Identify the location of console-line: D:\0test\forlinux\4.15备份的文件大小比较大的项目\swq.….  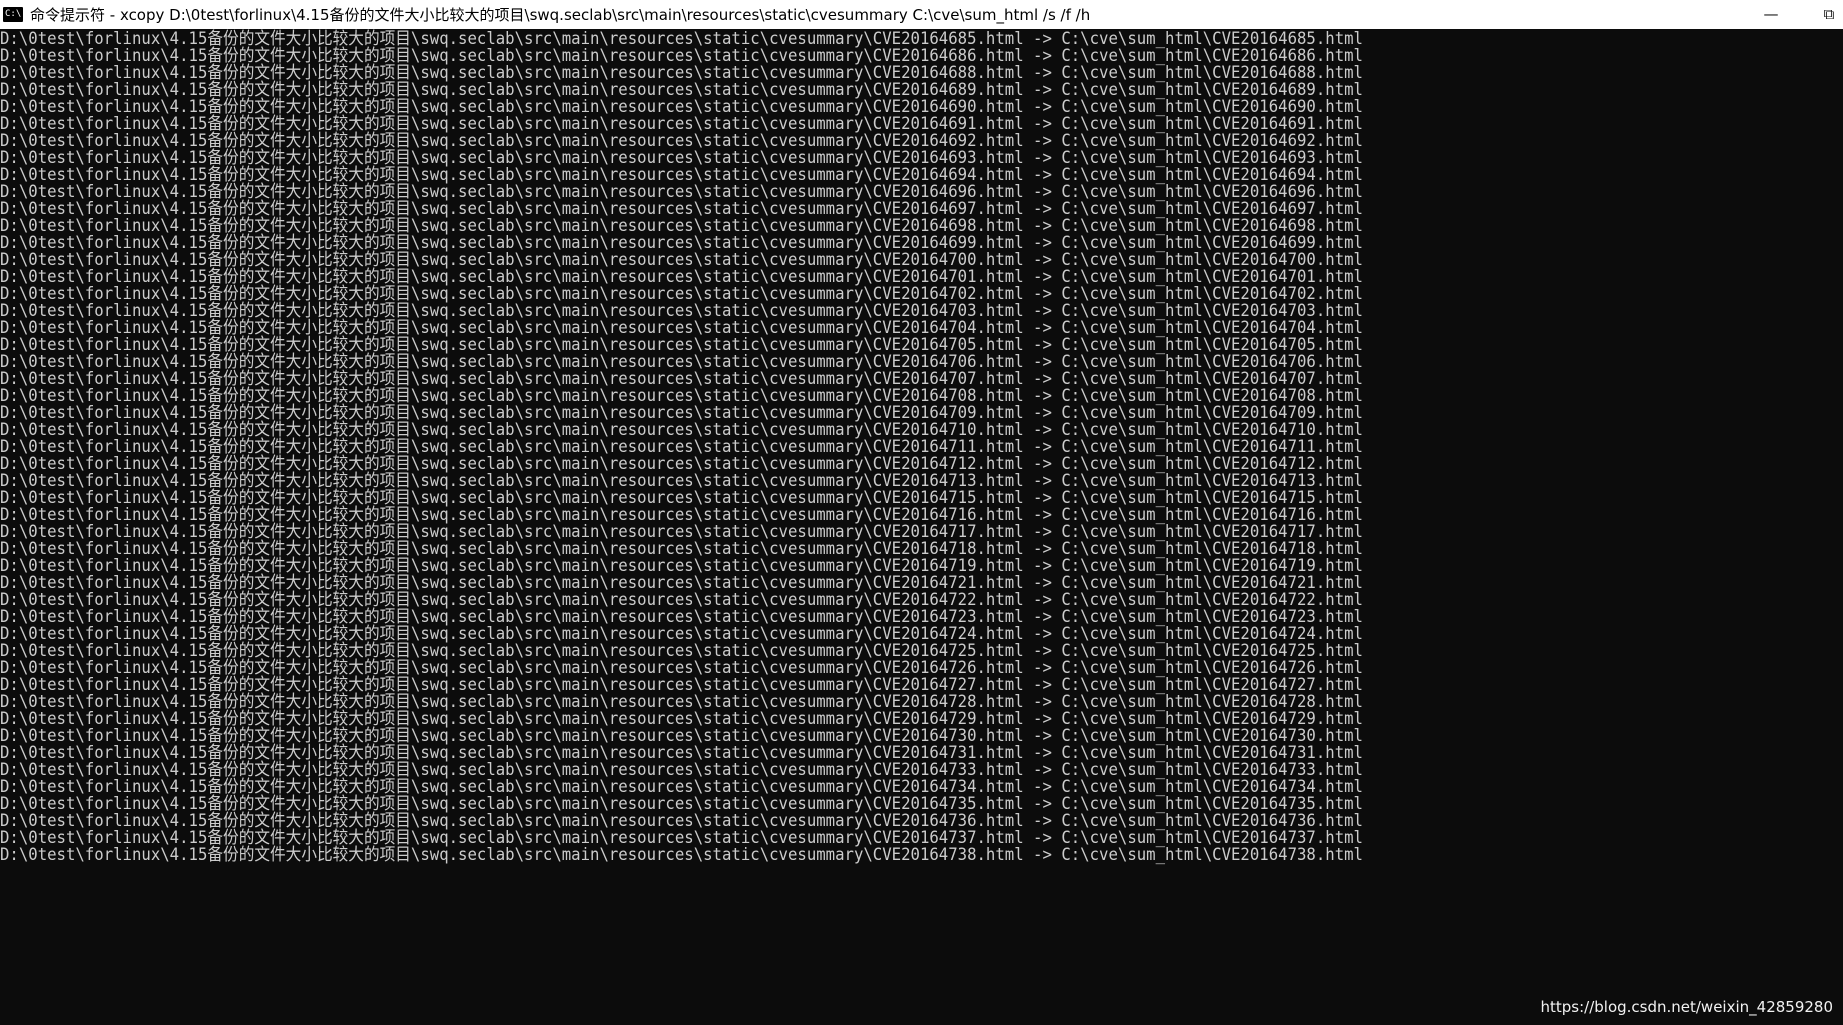
(681, 855).